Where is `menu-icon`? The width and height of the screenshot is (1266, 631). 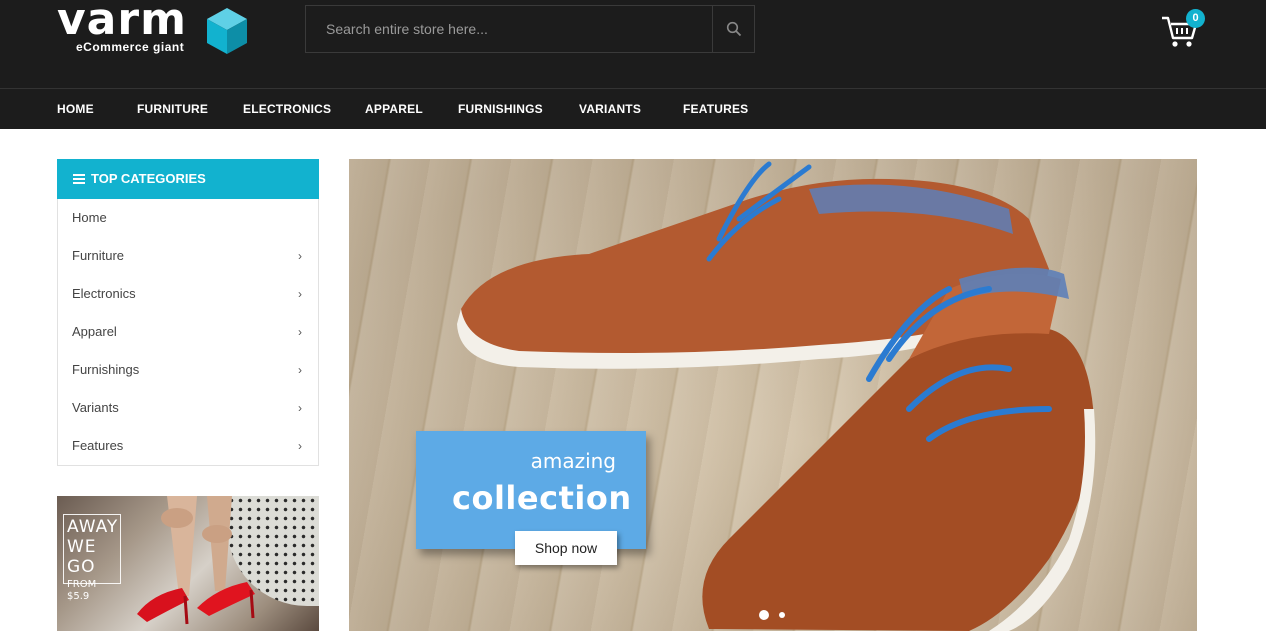 menu-icon is located at coordinates (79, 179).